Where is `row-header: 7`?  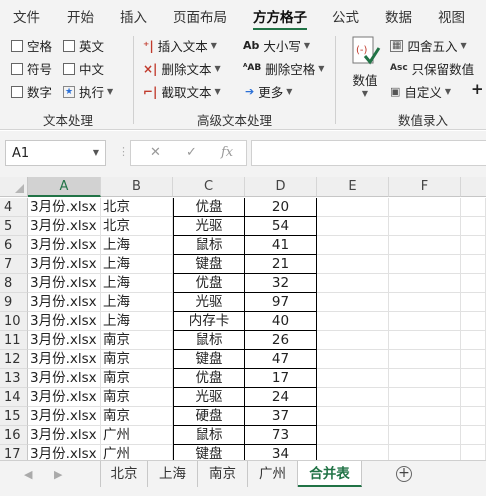
row-header: 7 is located at coordinates (14, 264).